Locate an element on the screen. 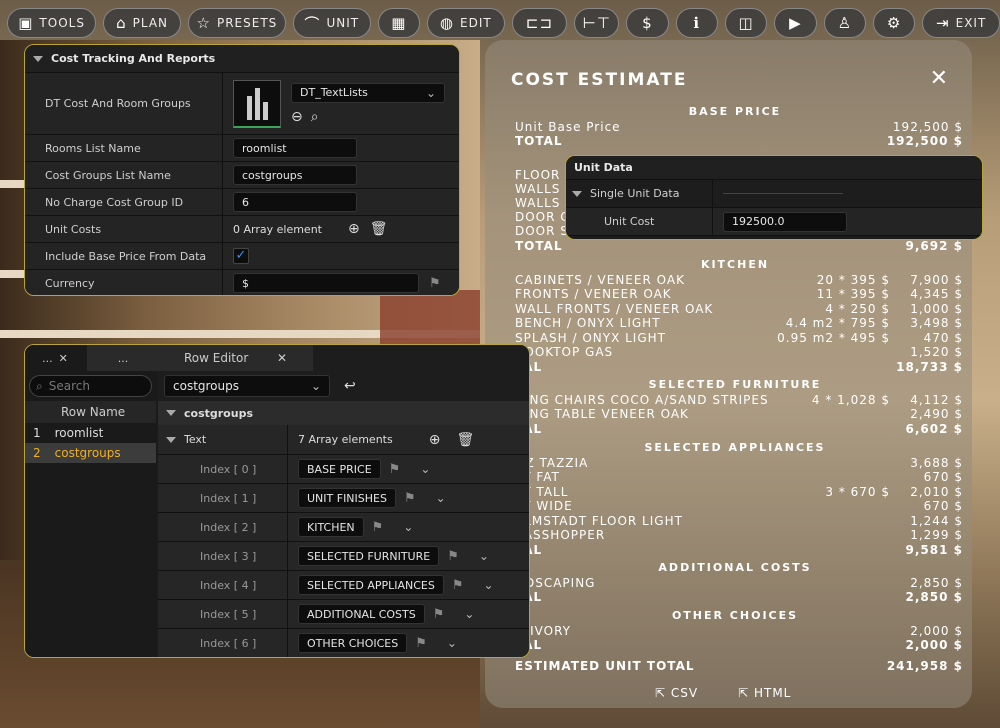 The image size is (1000, 728). line-item-amount: 1,299 $ is located at coordinates (936, 535).